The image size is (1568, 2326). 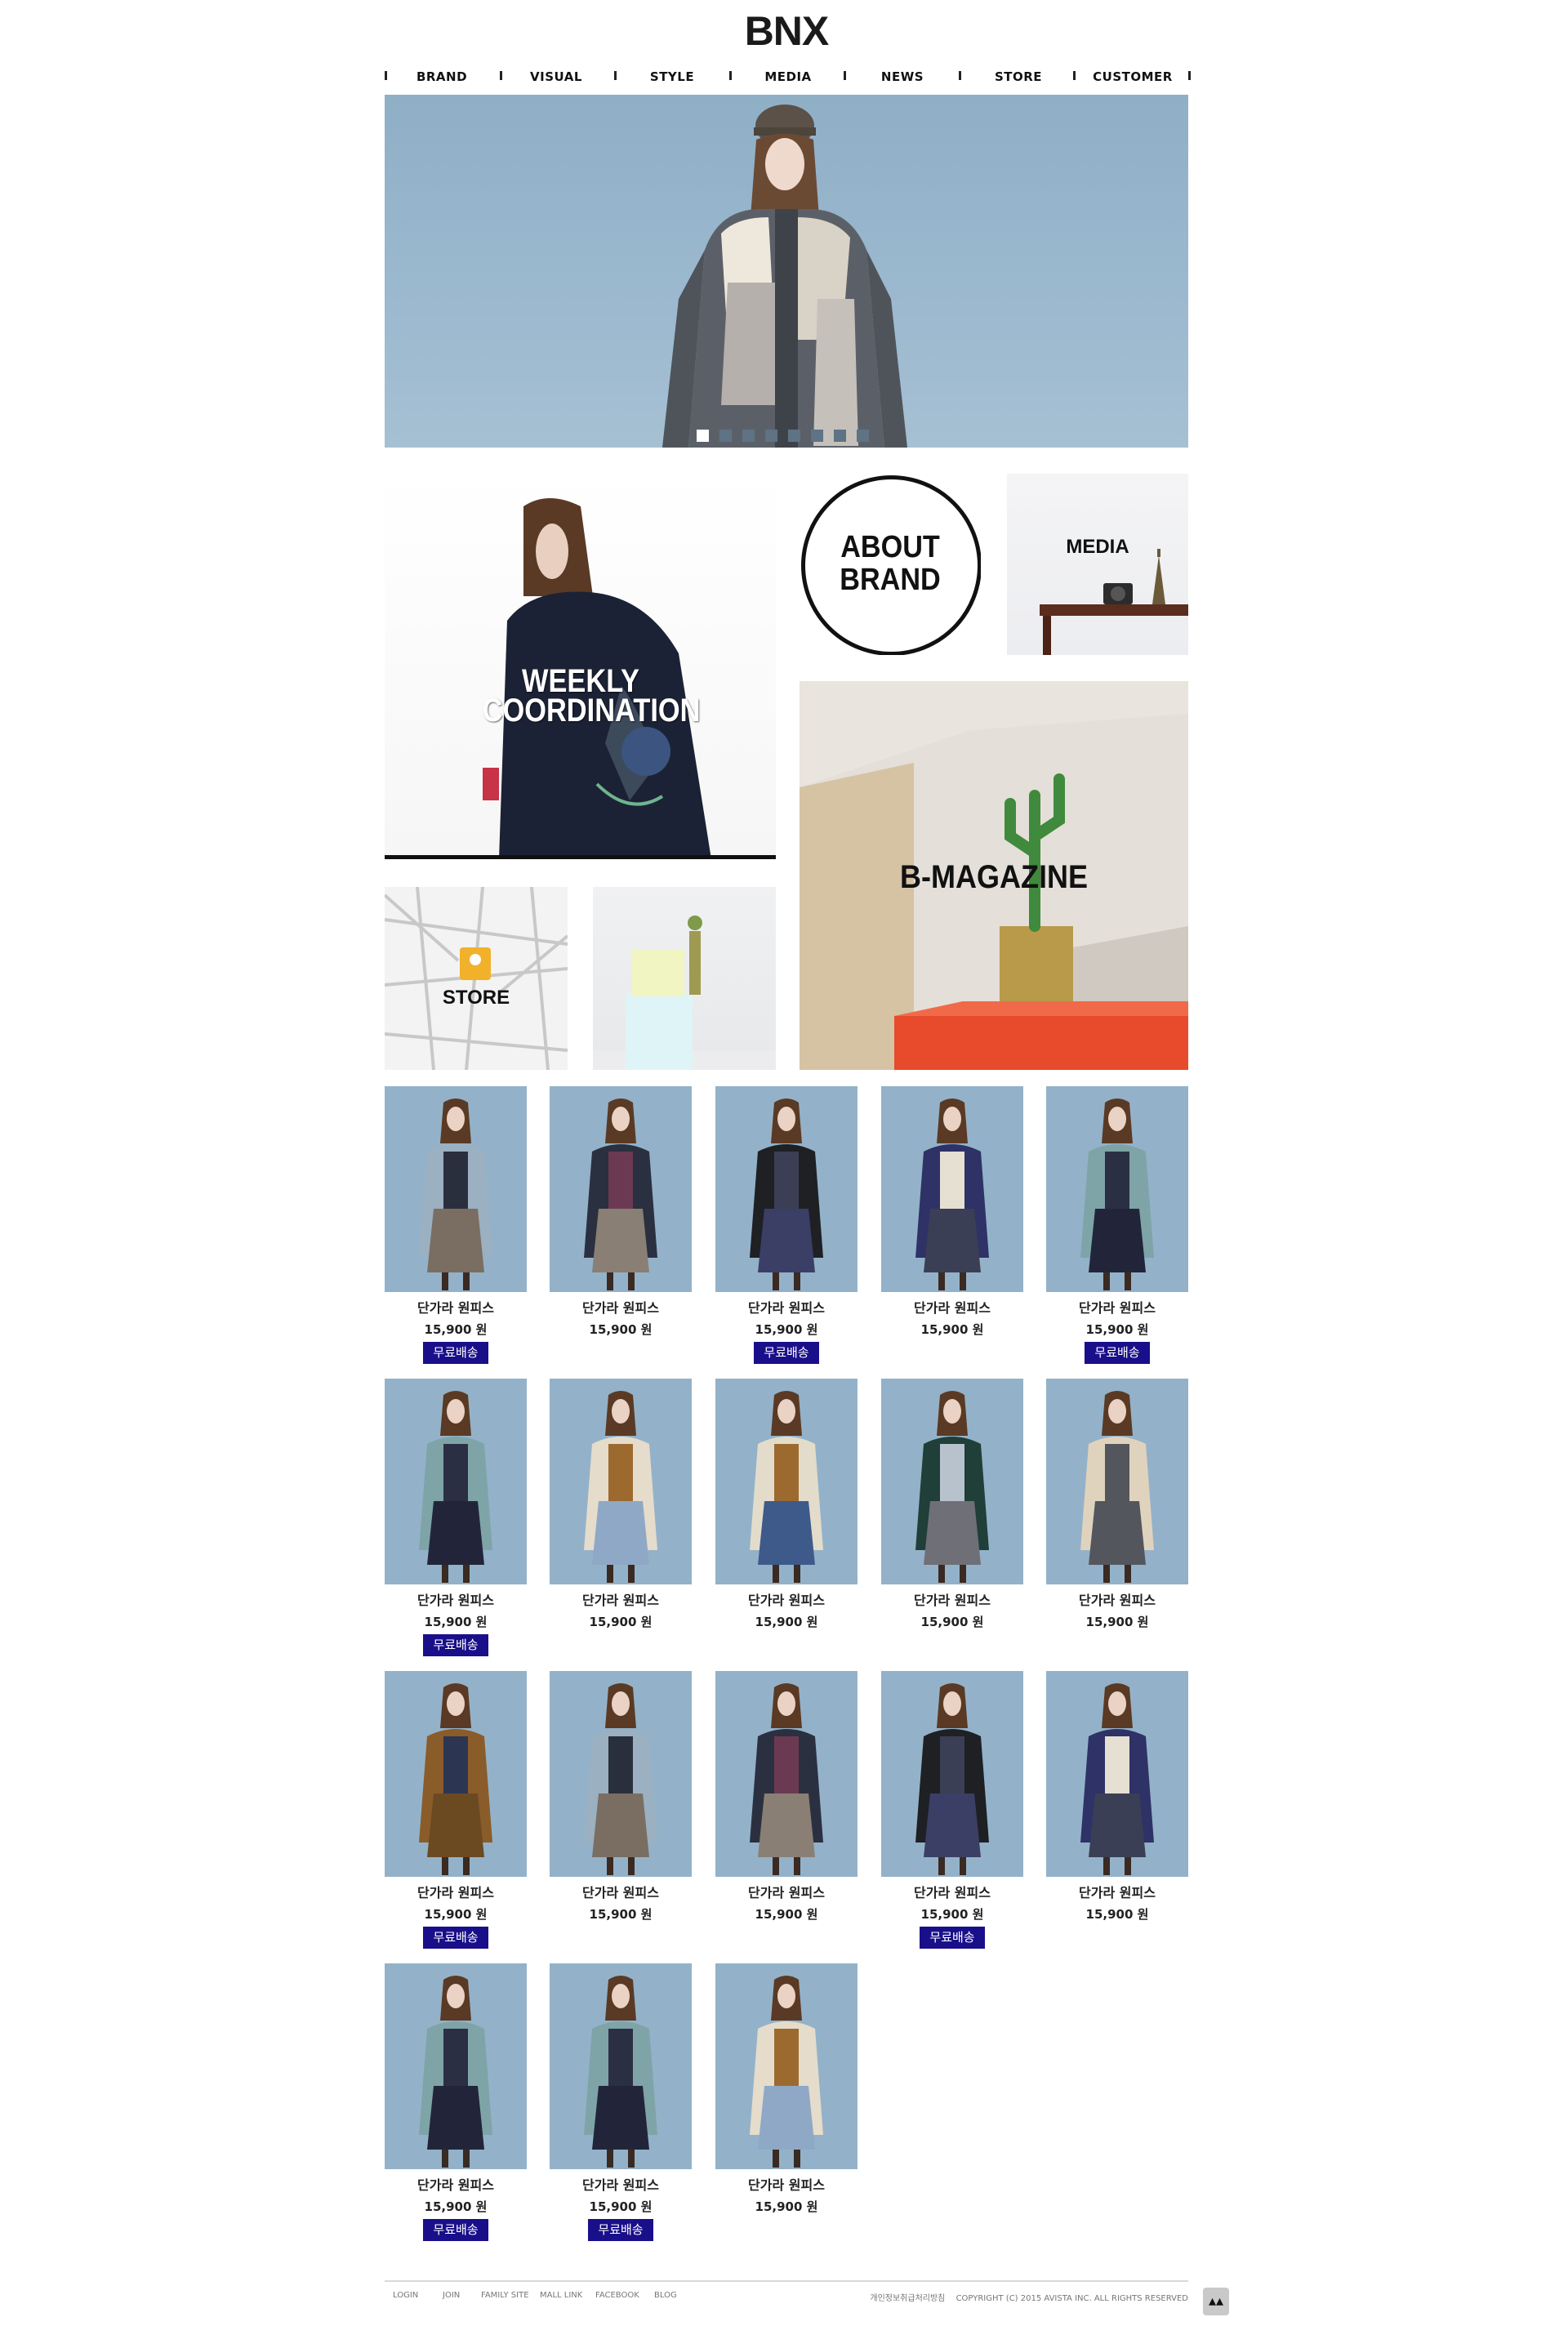 I want to click on hero-slider, so click(x=786, y=271).